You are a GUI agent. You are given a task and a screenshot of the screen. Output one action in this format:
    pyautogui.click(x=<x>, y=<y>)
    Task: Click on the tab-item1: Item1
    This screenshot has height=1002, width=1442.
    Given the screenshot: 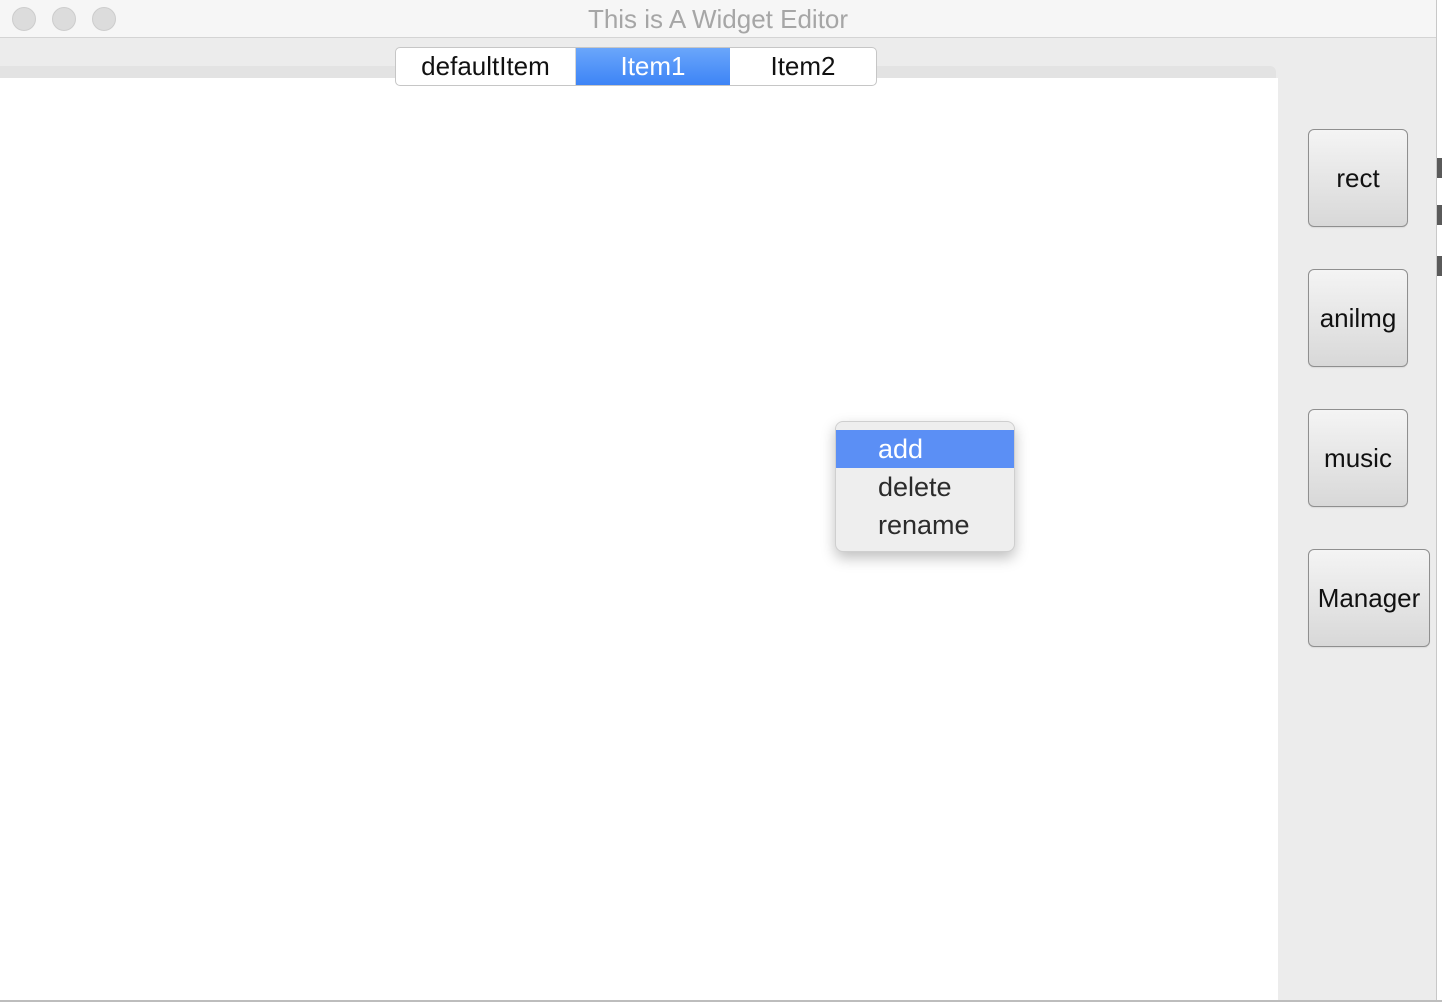 What is the action you would take?
    pyautogui.click(x=653, y=66)
    